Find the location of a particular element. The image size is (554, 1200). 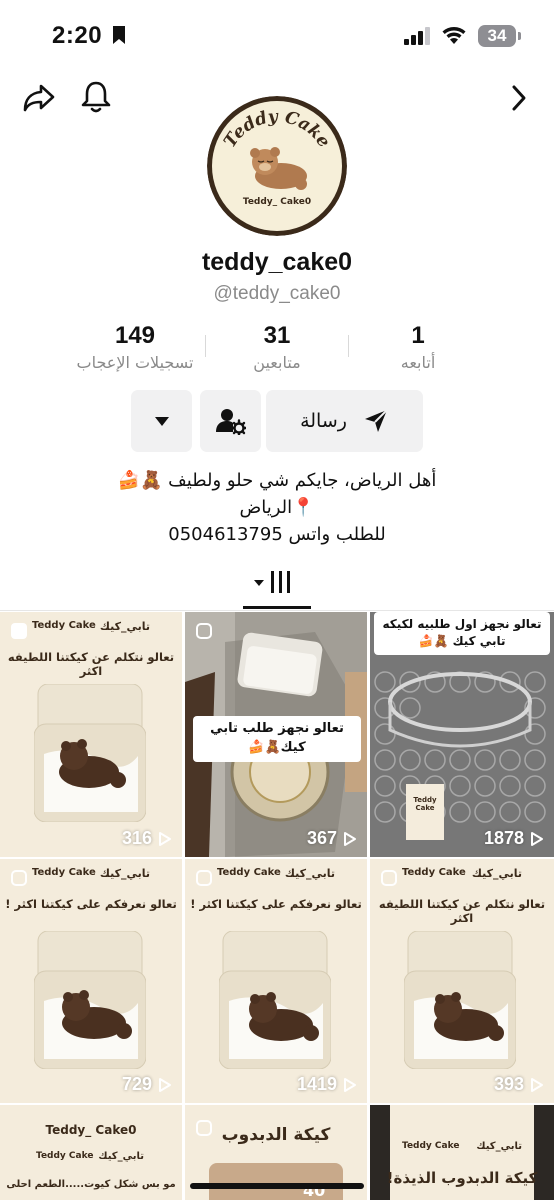

card-sub-brand: Teddy Cake is located at coordinates (65, 1156).